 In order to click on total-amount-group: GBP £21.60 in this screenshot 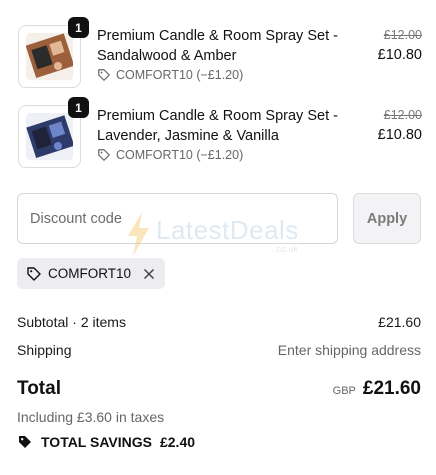, I will do `click(377, 389)`.